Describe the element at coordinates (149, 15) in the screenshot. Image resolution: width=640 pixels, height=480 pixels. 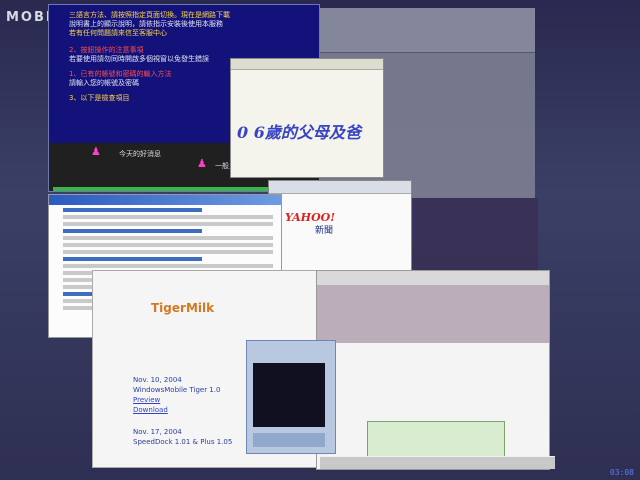
I see `text-line: 三語言方法、請按照指定頁面切換。現在是網路下載` at that location.